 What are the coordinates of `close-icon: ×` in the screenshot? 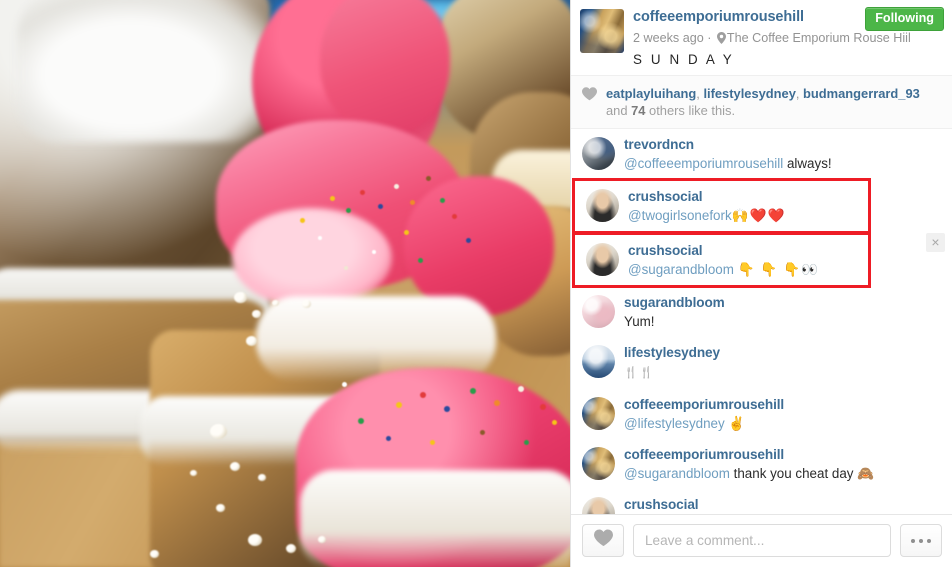 It's located at (935, 242).